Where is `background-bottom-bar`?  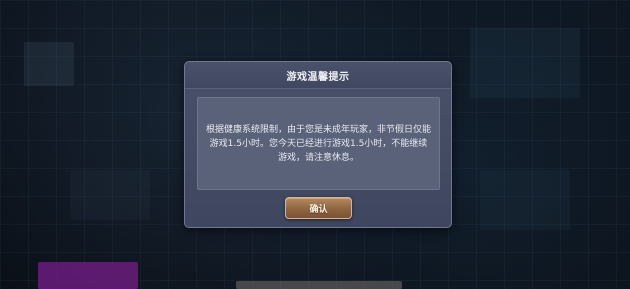
background-bottom-bar is located at coordinates (319, 285).